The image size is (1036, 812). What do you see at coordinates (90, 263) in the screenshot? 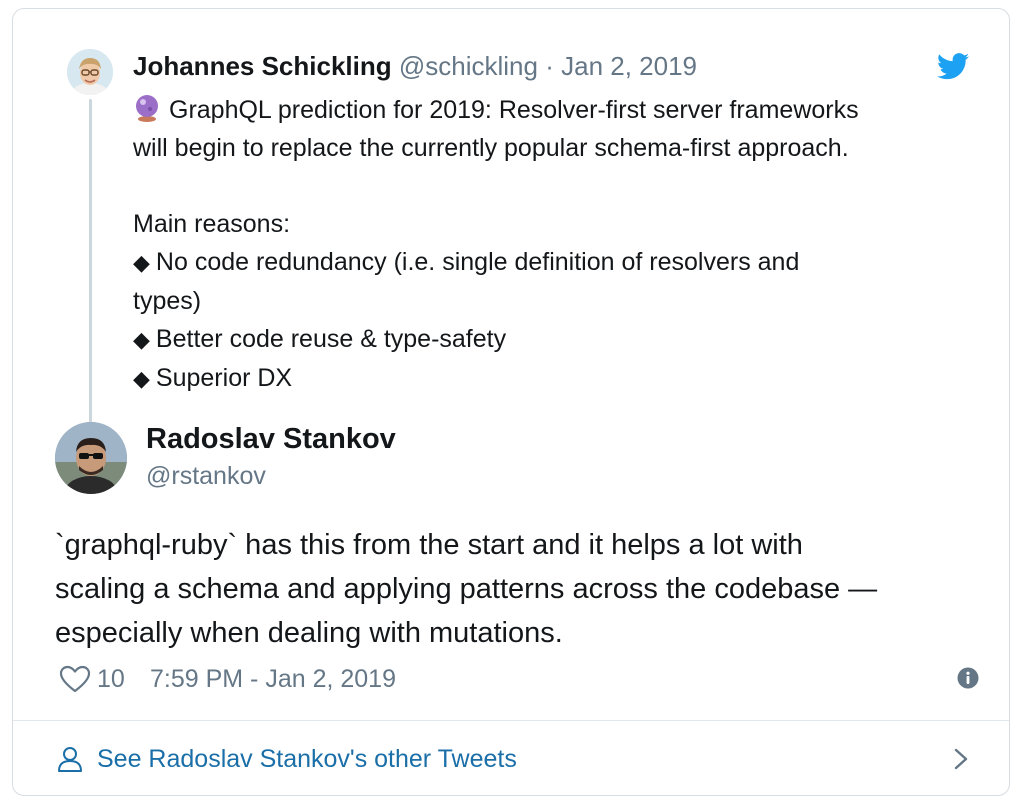
I see `thread-connector-line` at bounding box center [90, 263].